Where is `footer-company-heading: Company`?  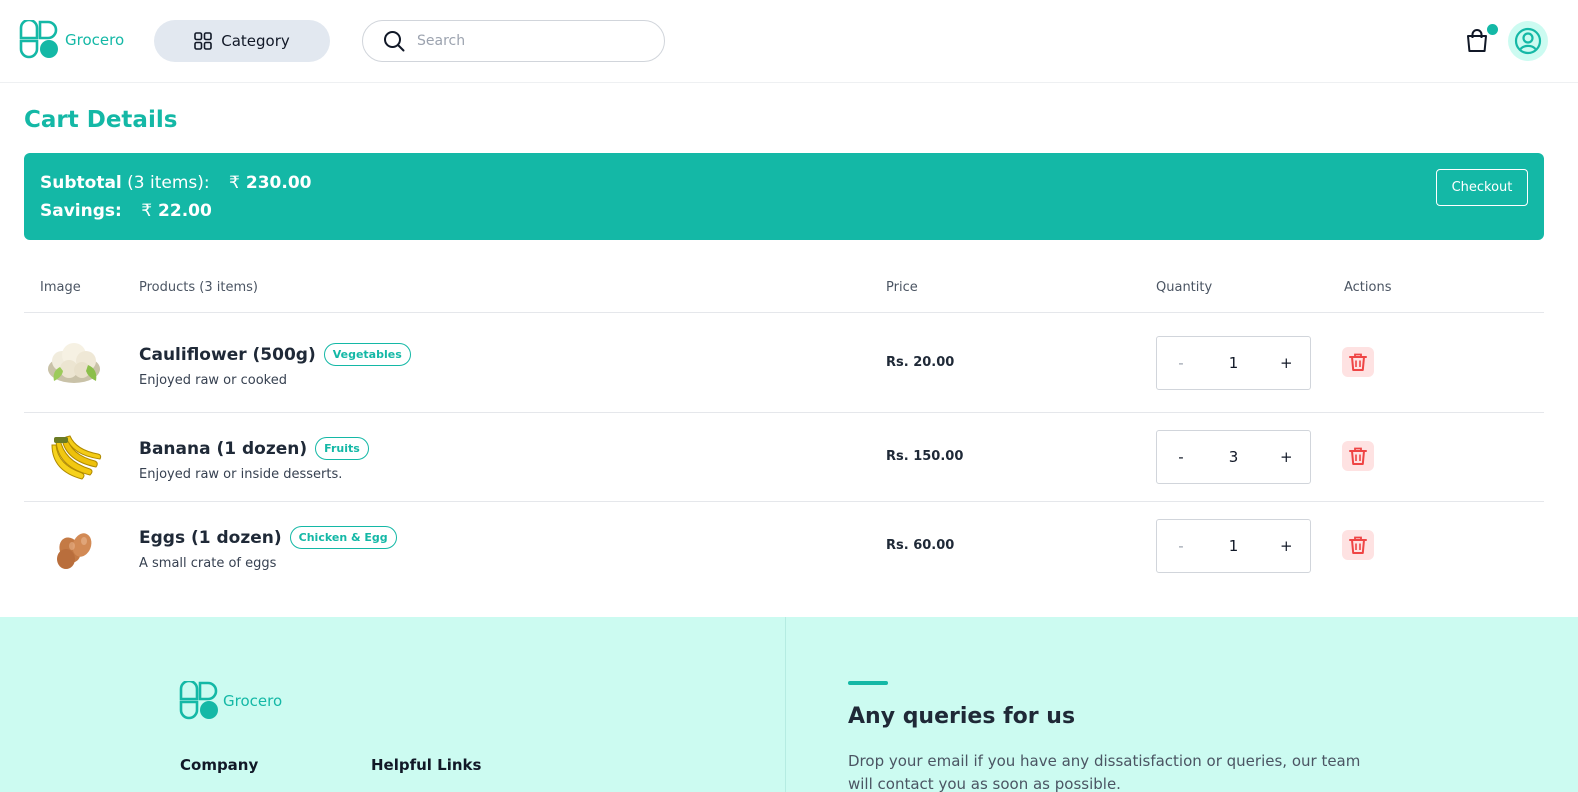
footer-company-heading: Company is located at coordinates (219, 765).